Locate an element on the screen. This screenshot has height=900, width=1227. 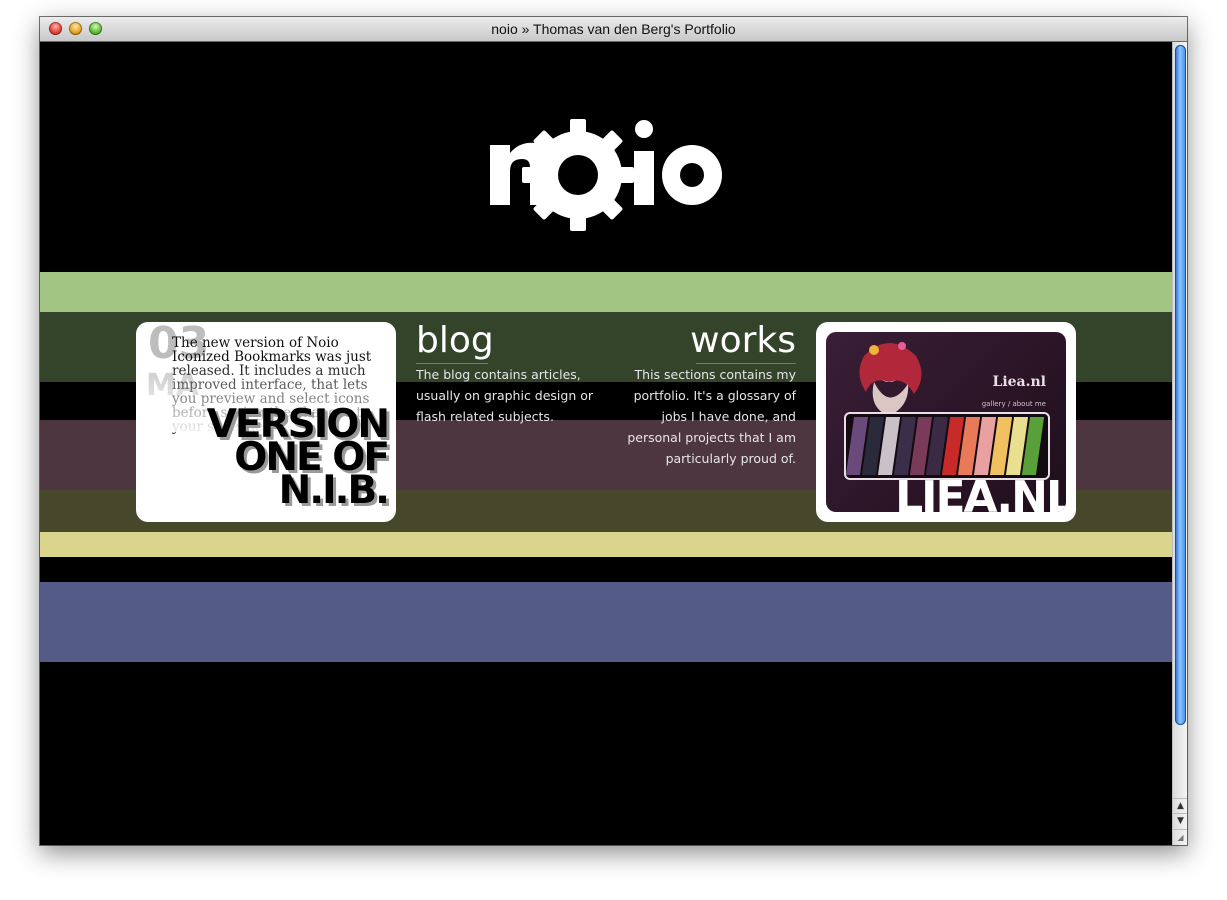
works-thumbnail-title: LIEA.NL is located at coordinates (980, 492).